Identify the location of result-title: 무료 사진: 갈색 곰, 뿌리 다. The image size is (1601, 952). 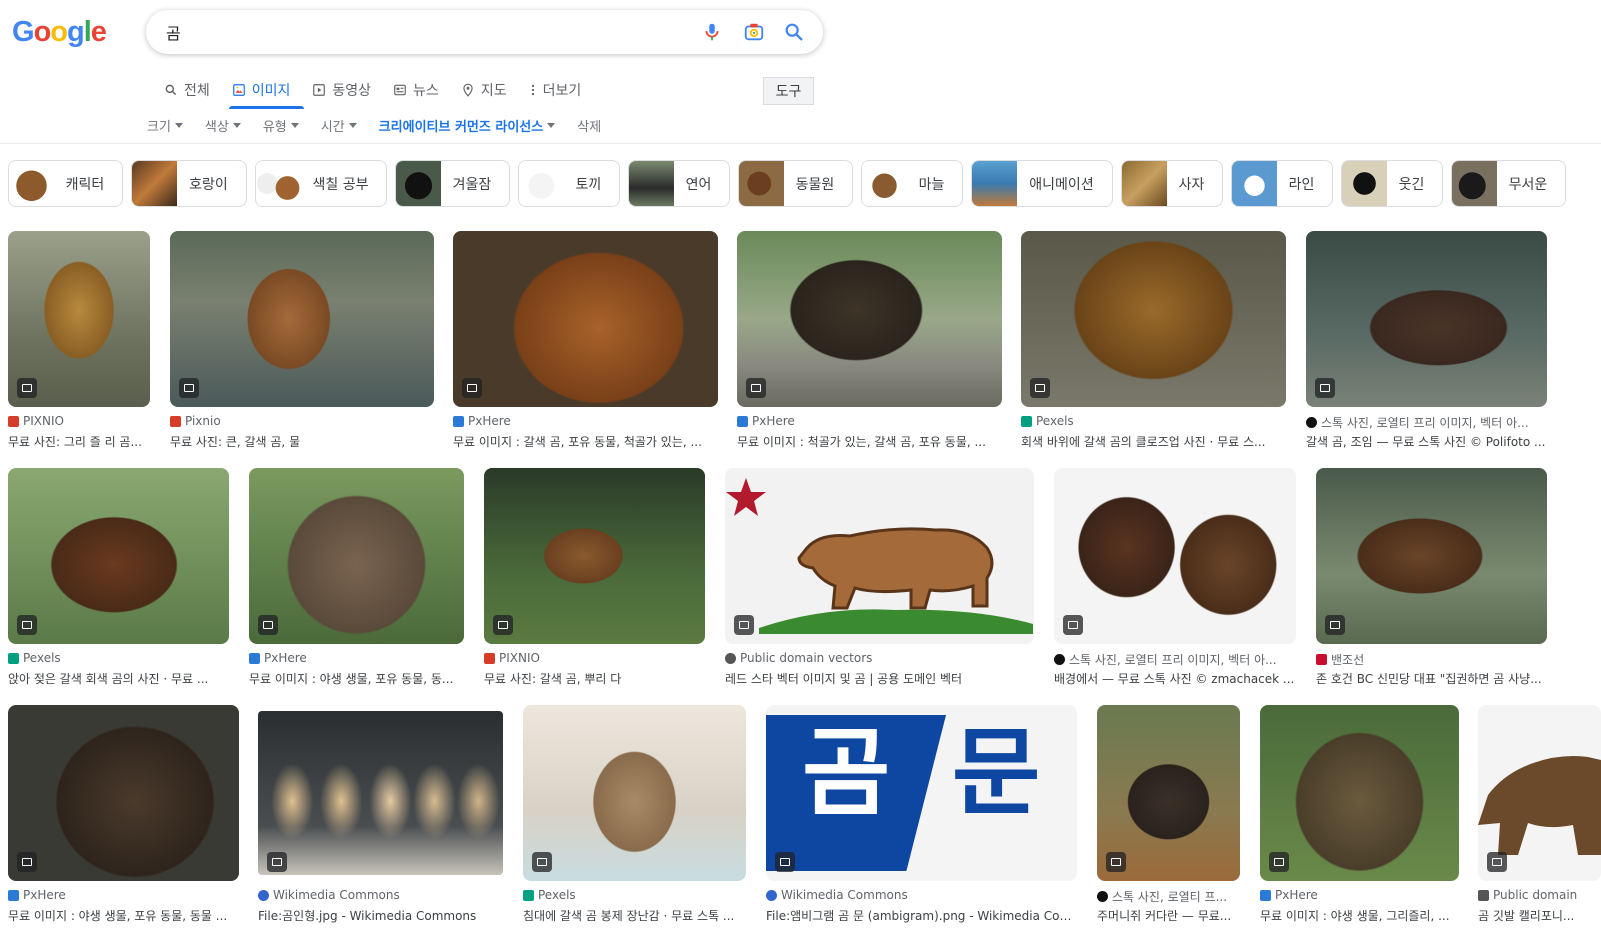
(594, 678).